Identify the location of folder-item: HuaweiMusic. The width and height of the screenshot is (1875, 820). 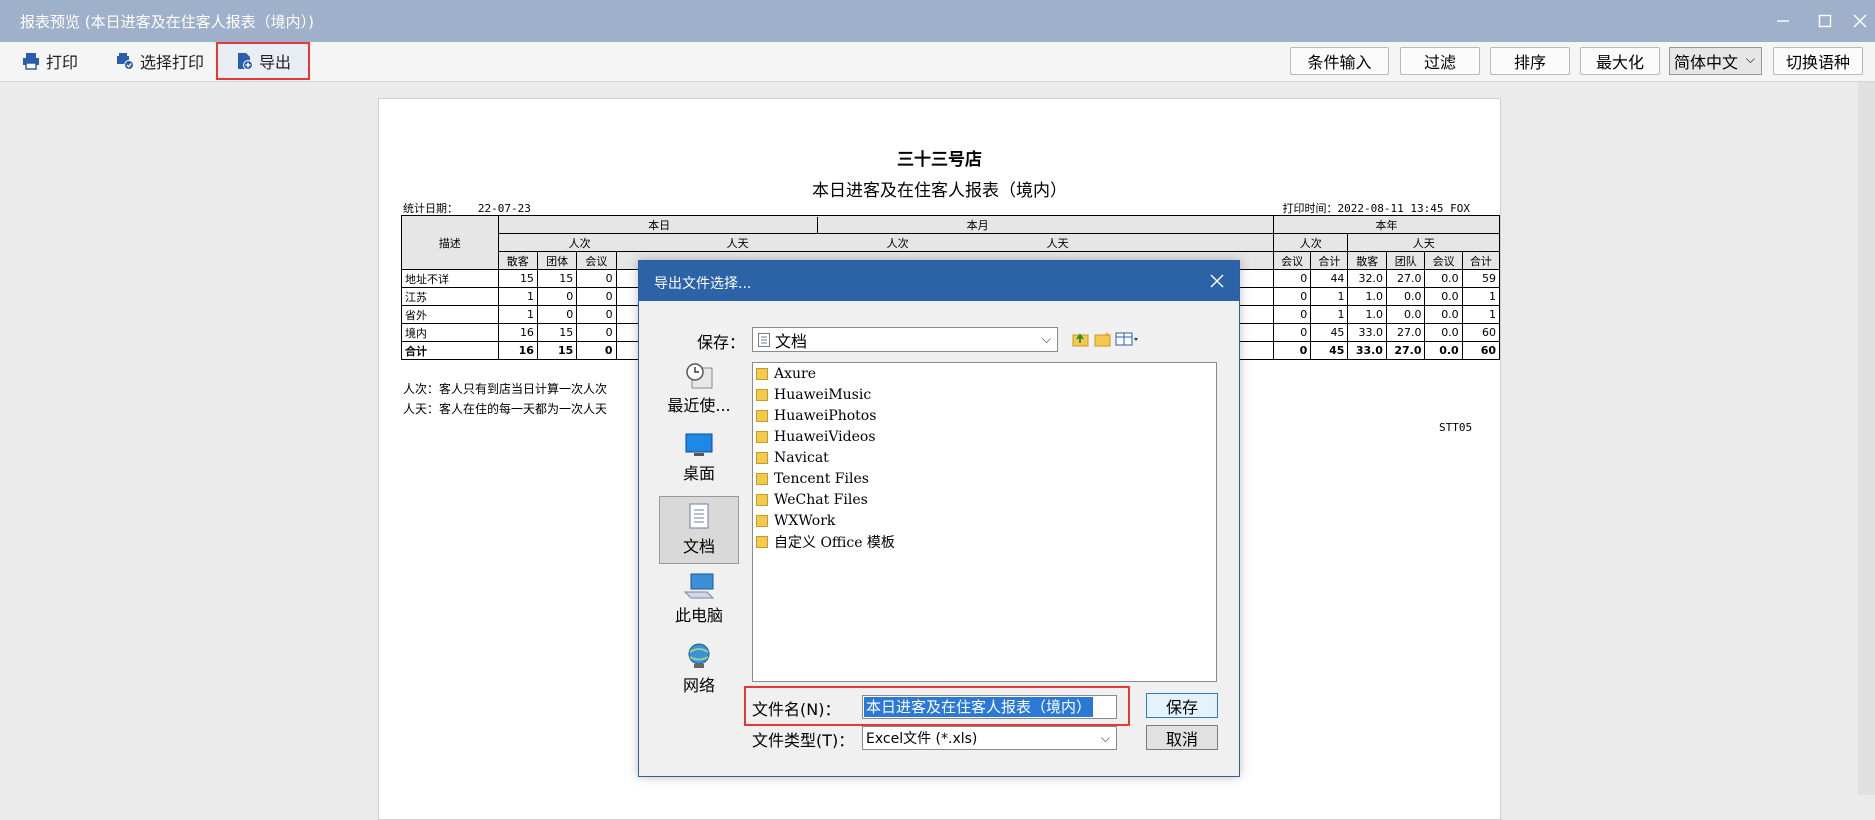
(813, 395).